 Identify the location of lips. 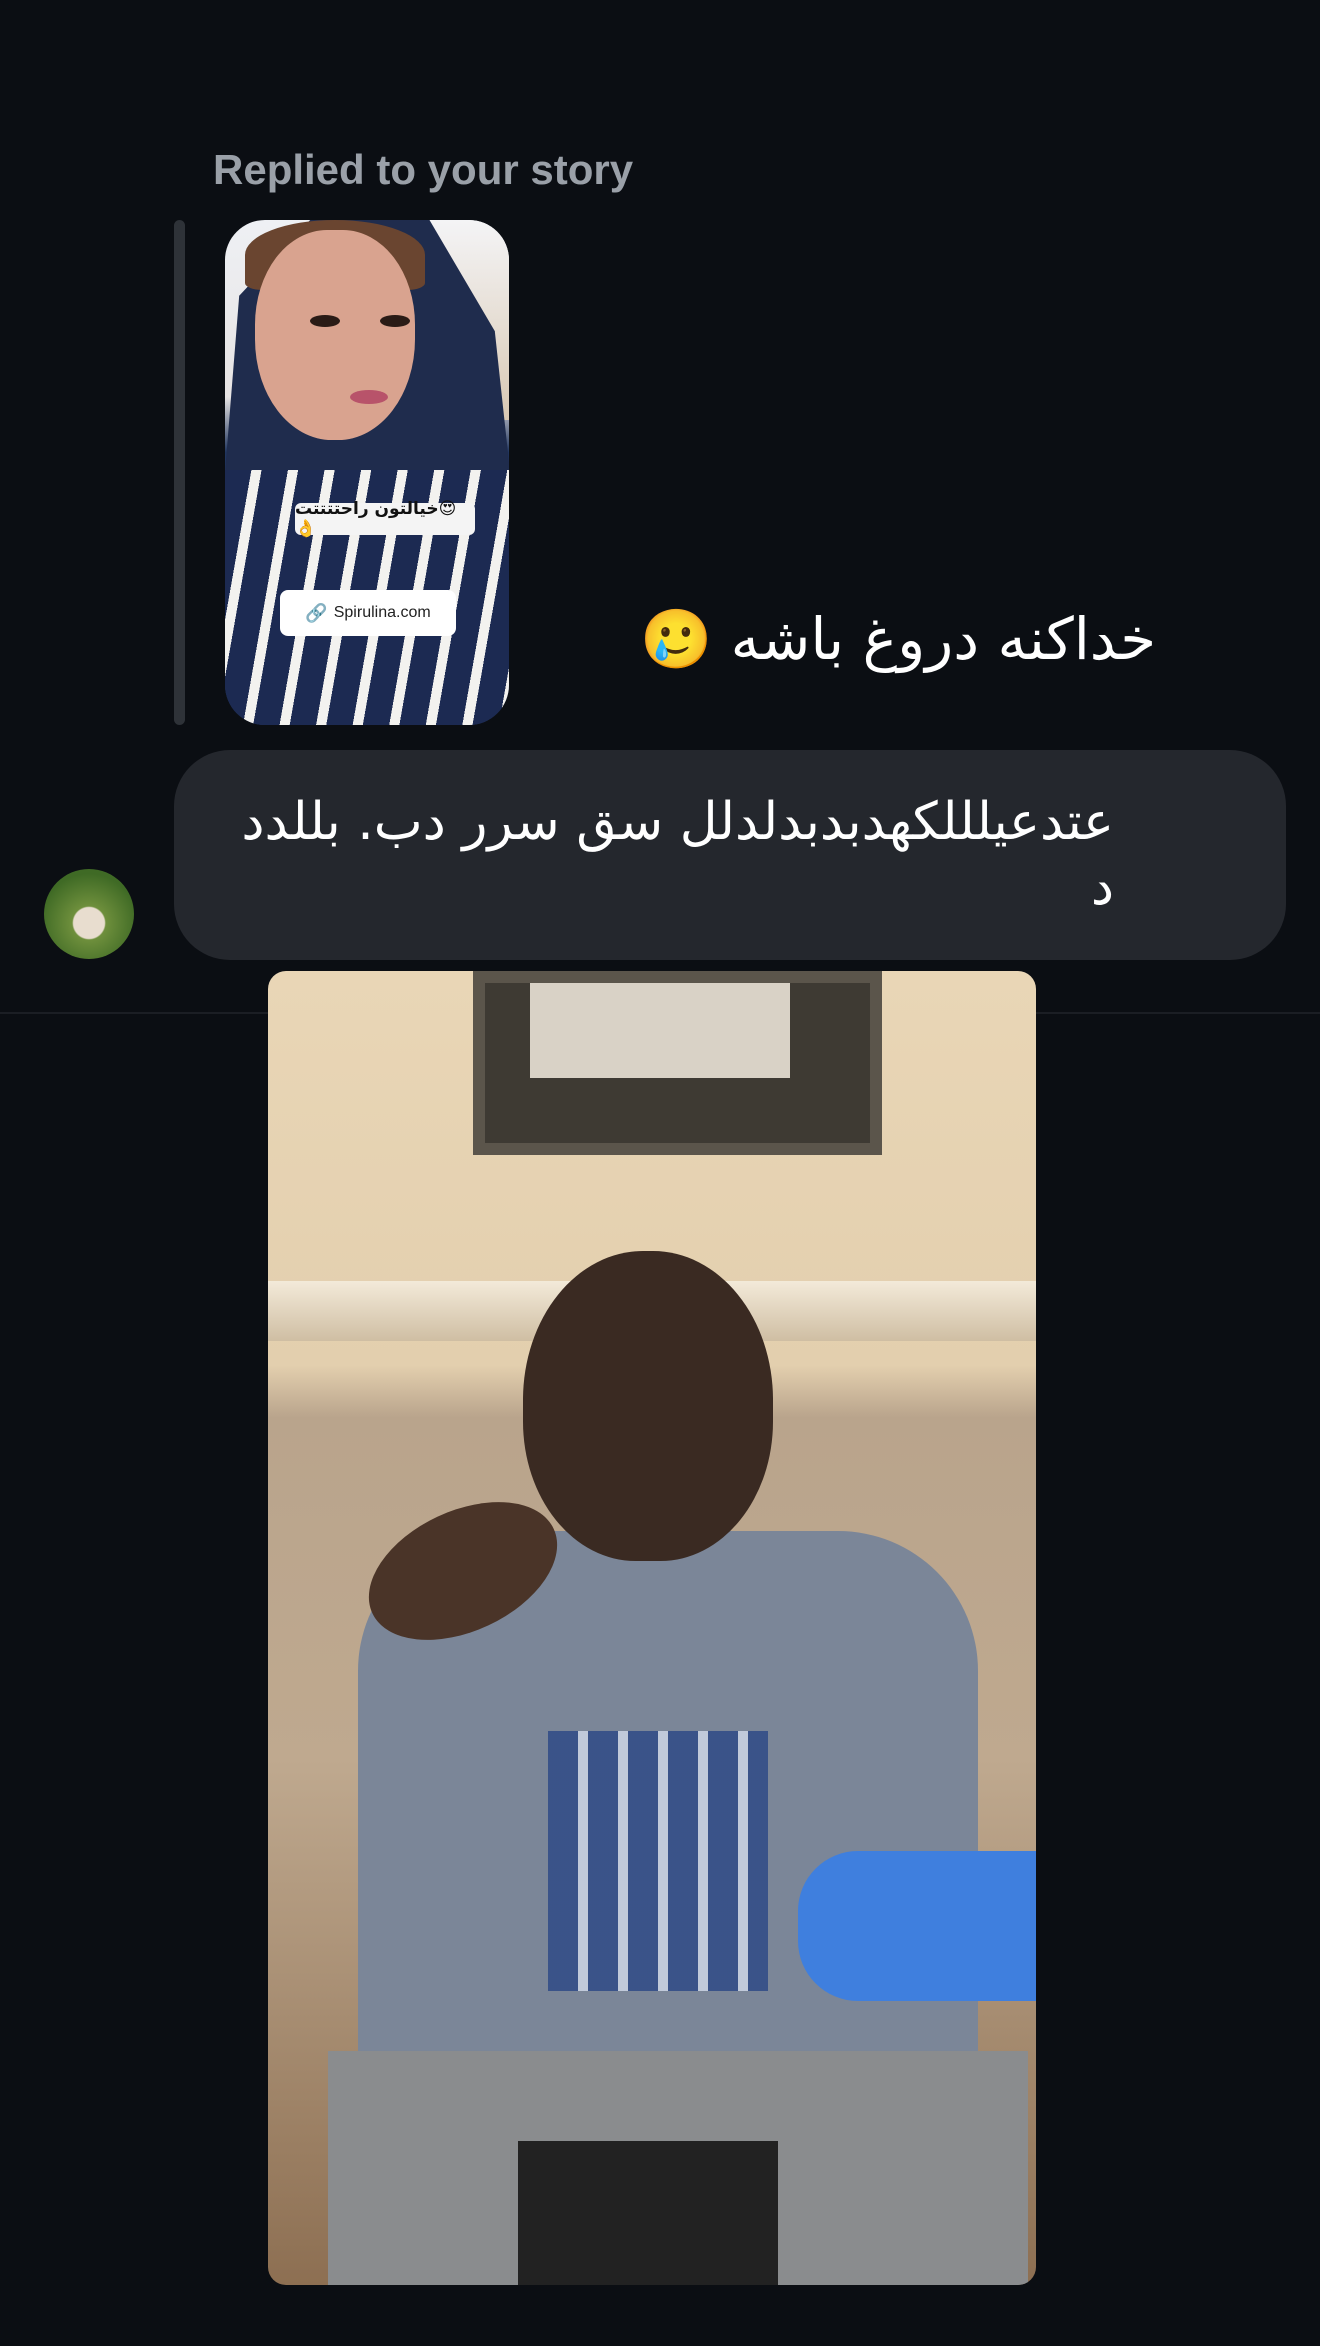
(369, 397).